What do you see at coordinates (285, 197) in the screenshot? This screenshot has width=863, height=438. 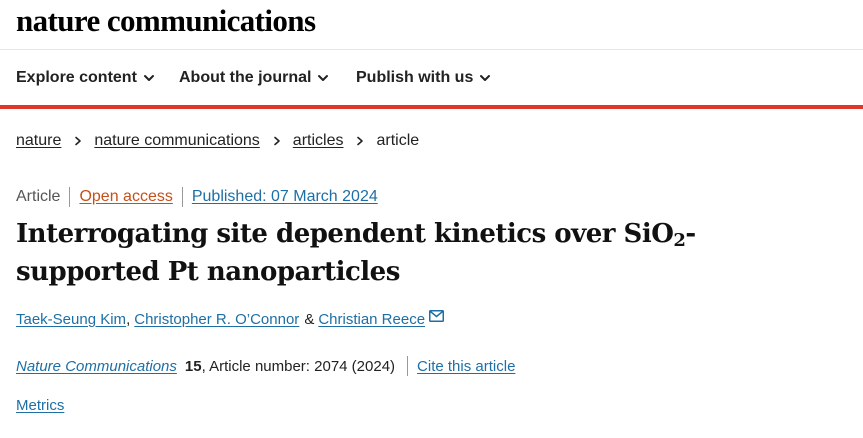 I see `published-date-link: Published: 07 March 2024` at bounding box center [285, 197].